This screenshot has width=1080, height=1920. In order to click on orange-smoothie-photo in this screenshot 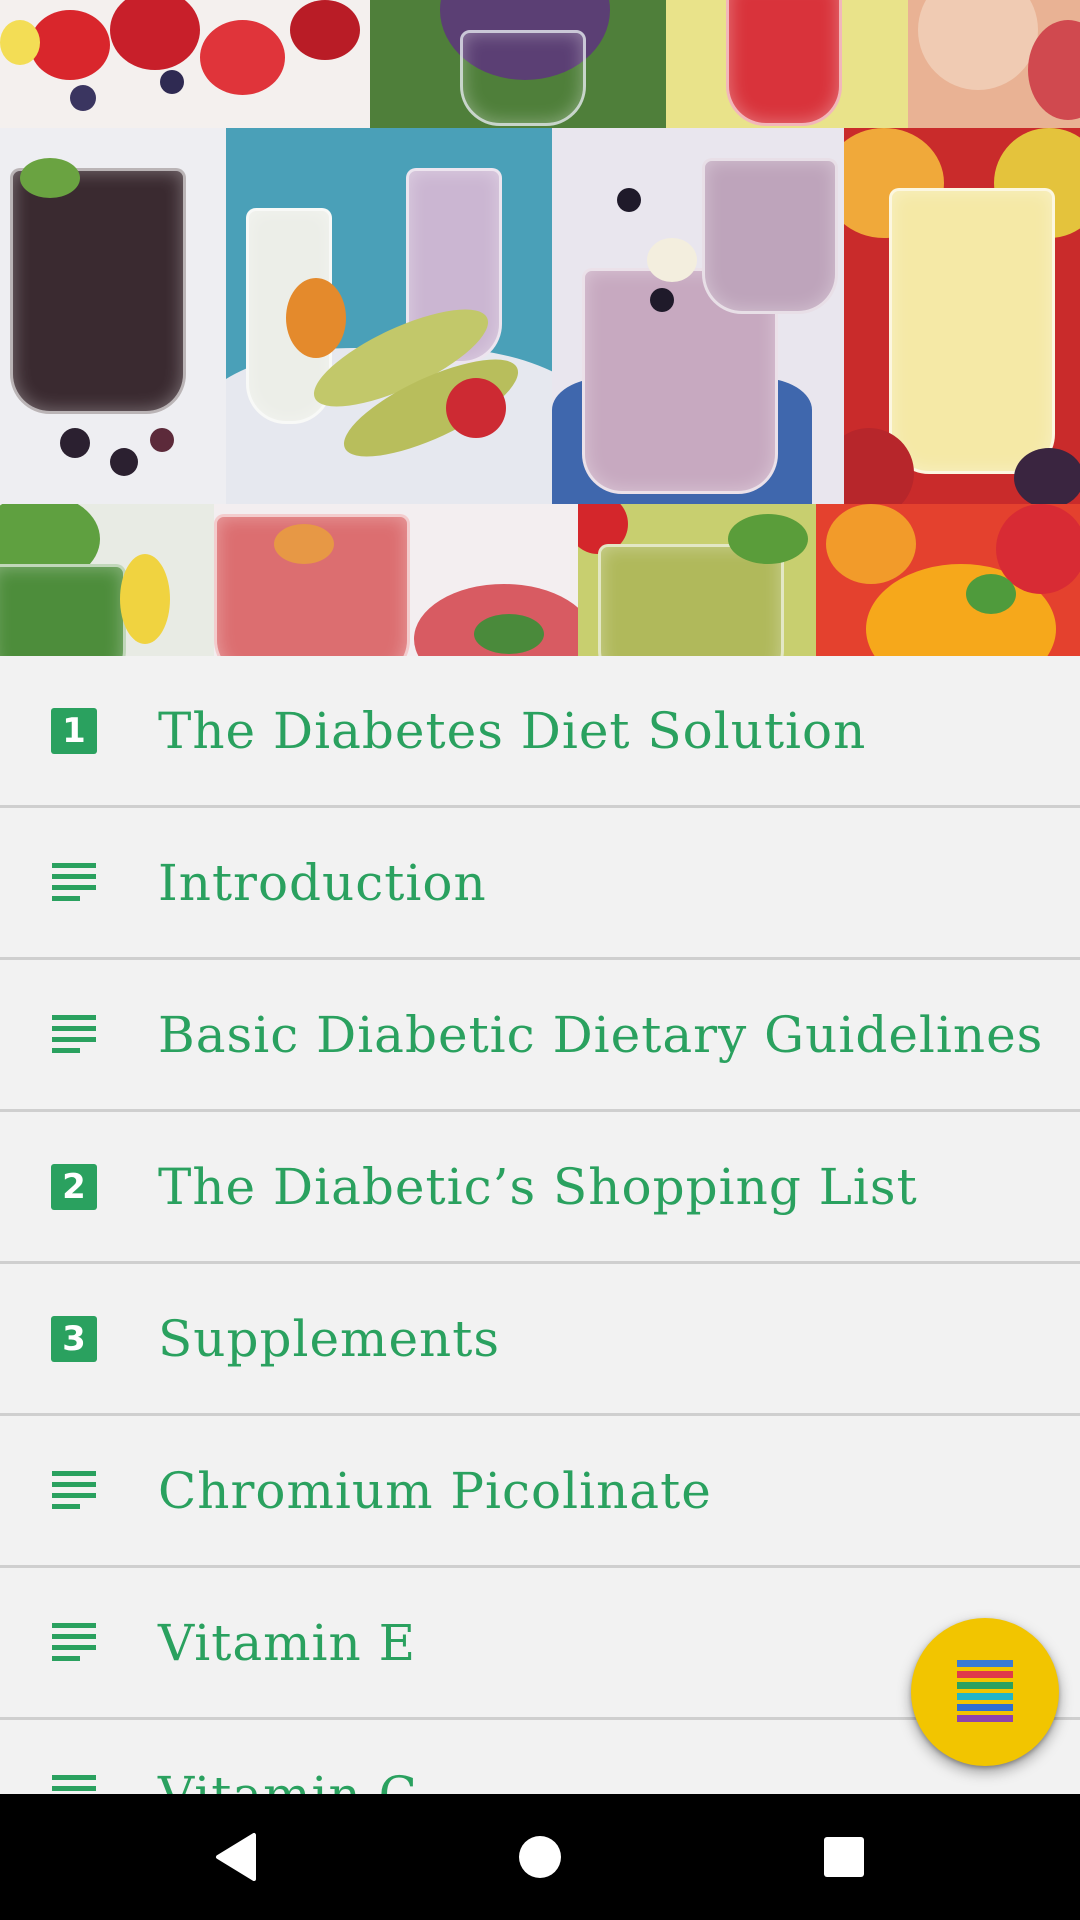, I will do `click(948, 580)`.